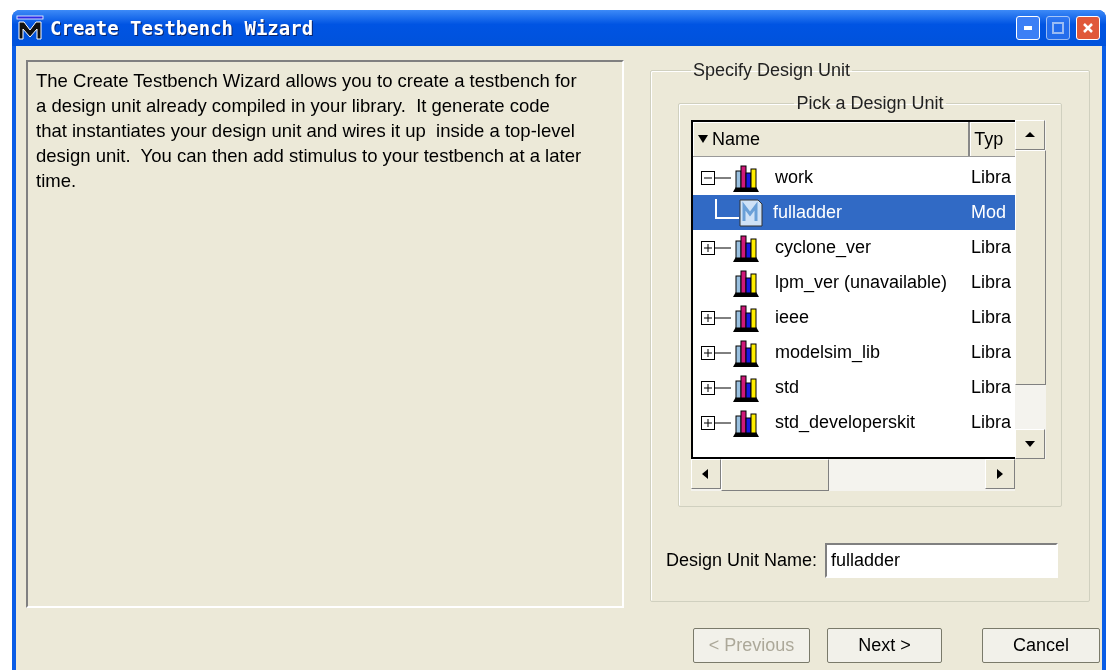 The height and width of the screenshot is (670, 1114). Describe the element at coordinates (808, 212) in the screenshot. I see `tree-item-name: fulladder` at that location.